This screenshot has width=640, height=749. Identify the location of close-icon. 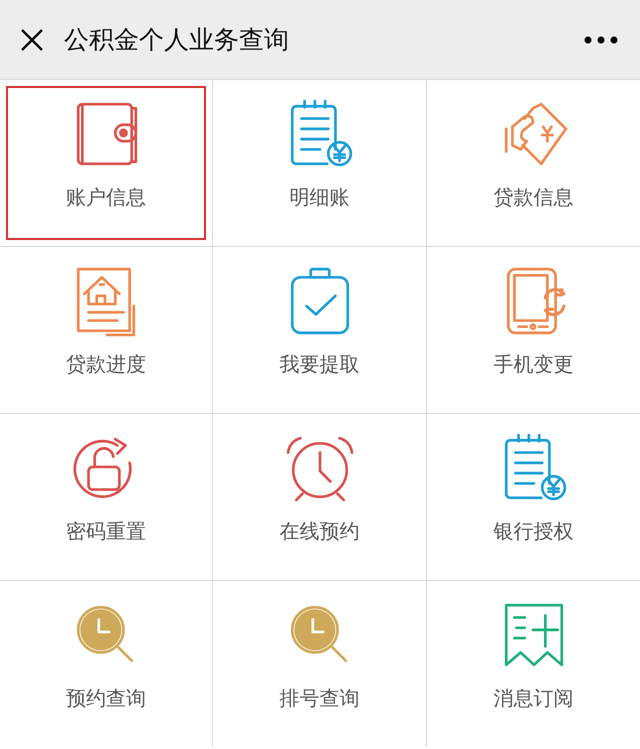
(32, 40).